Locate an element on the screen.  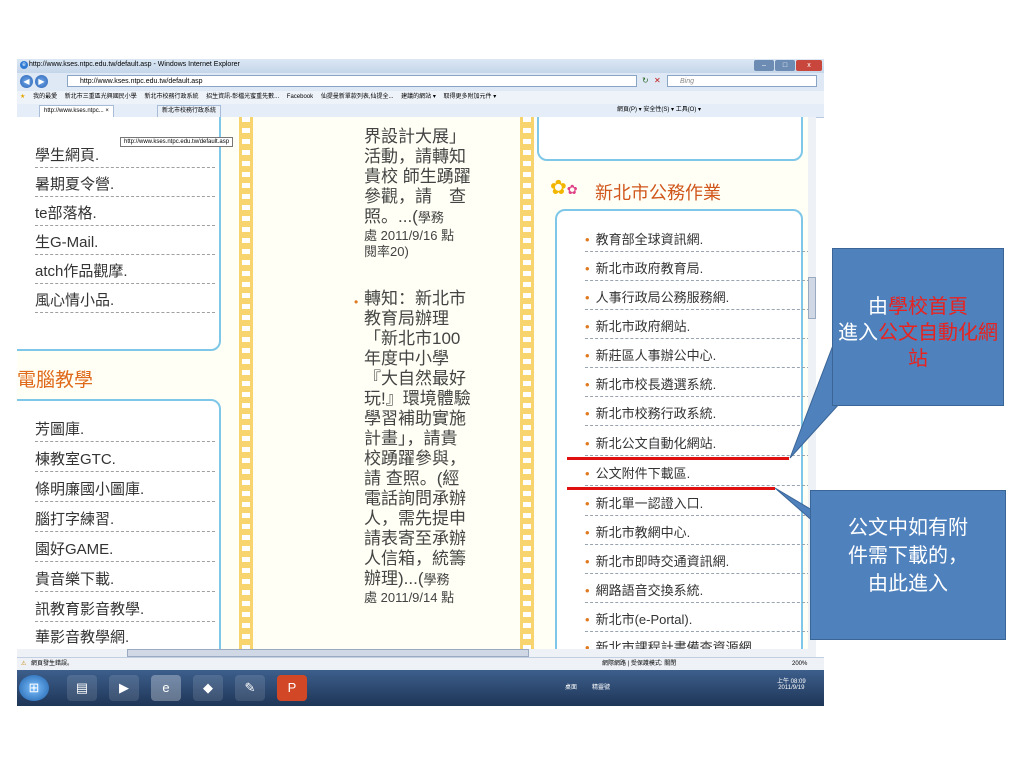
callout-1: 由學校首頁 進入公文自動化網站 is located at coordinates (918, 327).